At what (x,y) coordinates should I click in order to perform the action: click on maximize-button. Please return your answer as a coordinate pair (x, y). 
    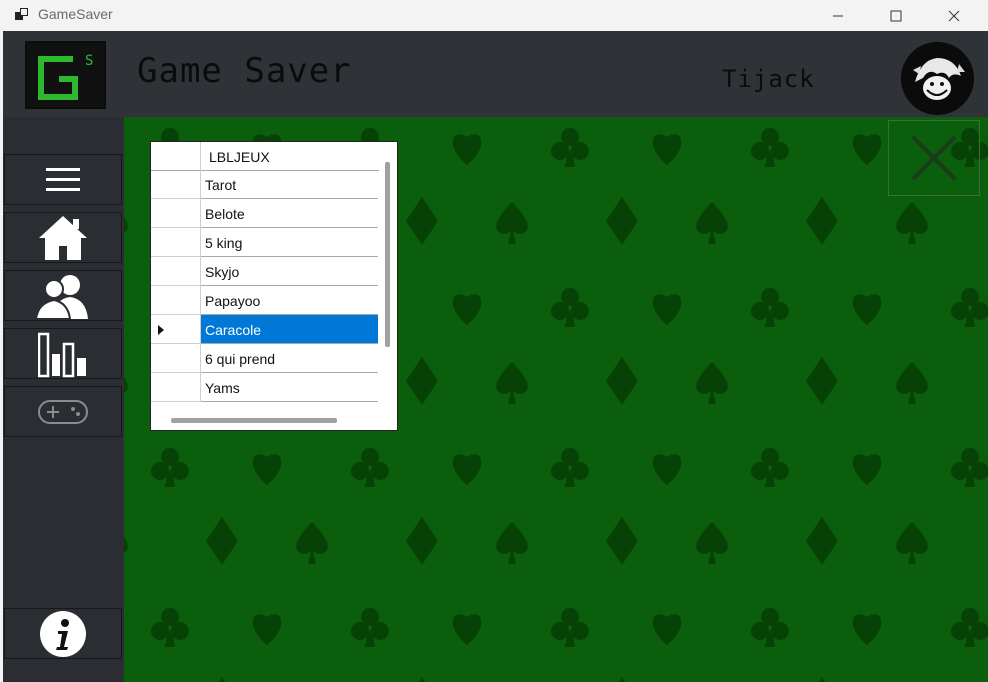
    Looking at the image, I should click on (896, 15).